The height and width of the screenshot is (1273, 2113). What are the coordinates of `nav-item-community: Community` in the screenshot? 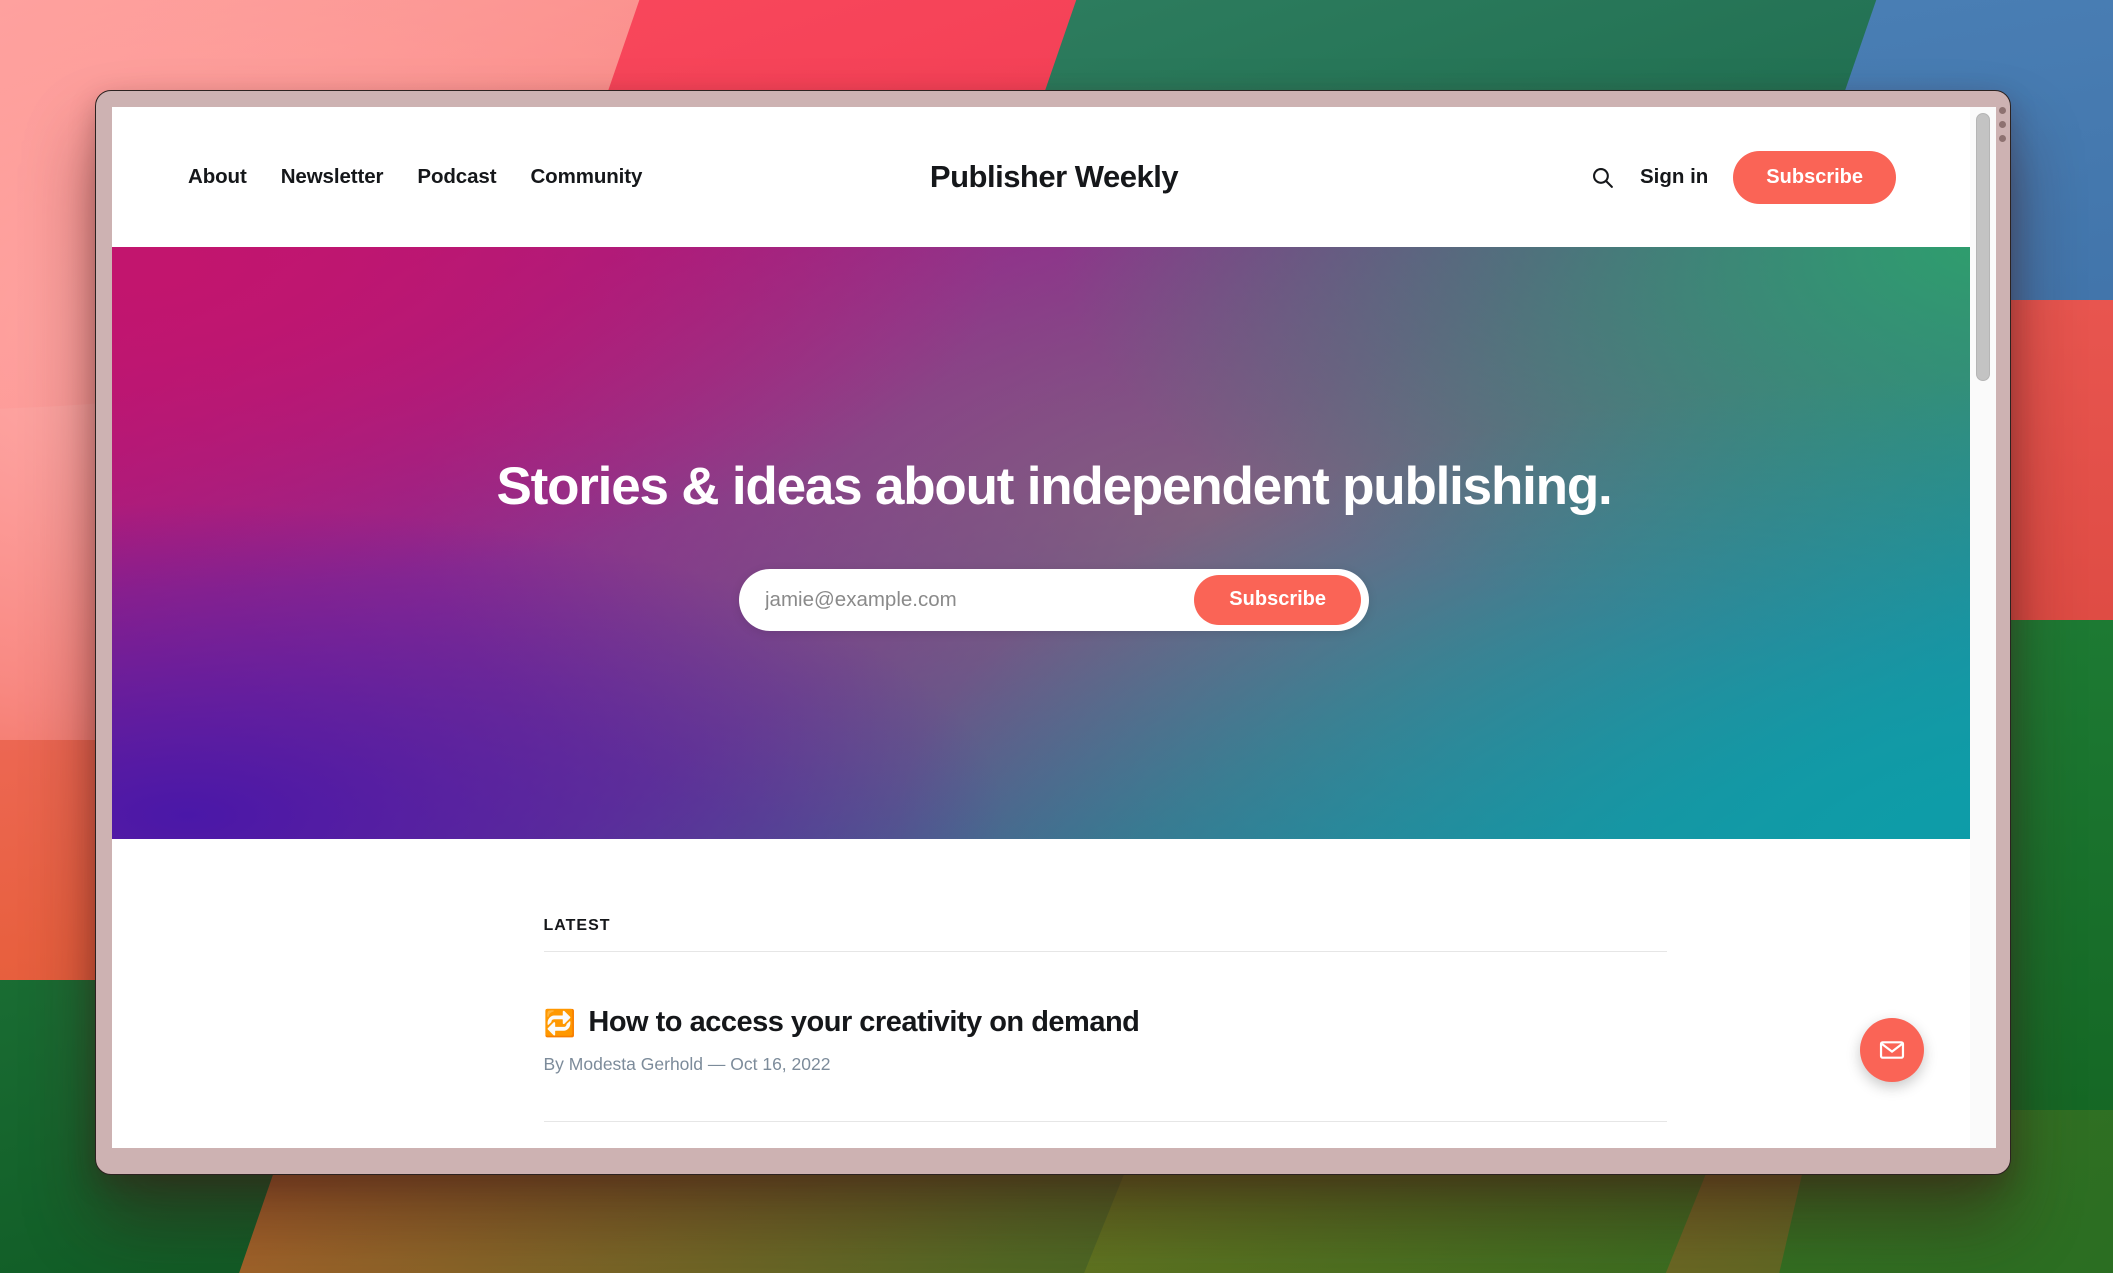 It's located at (586, 177).